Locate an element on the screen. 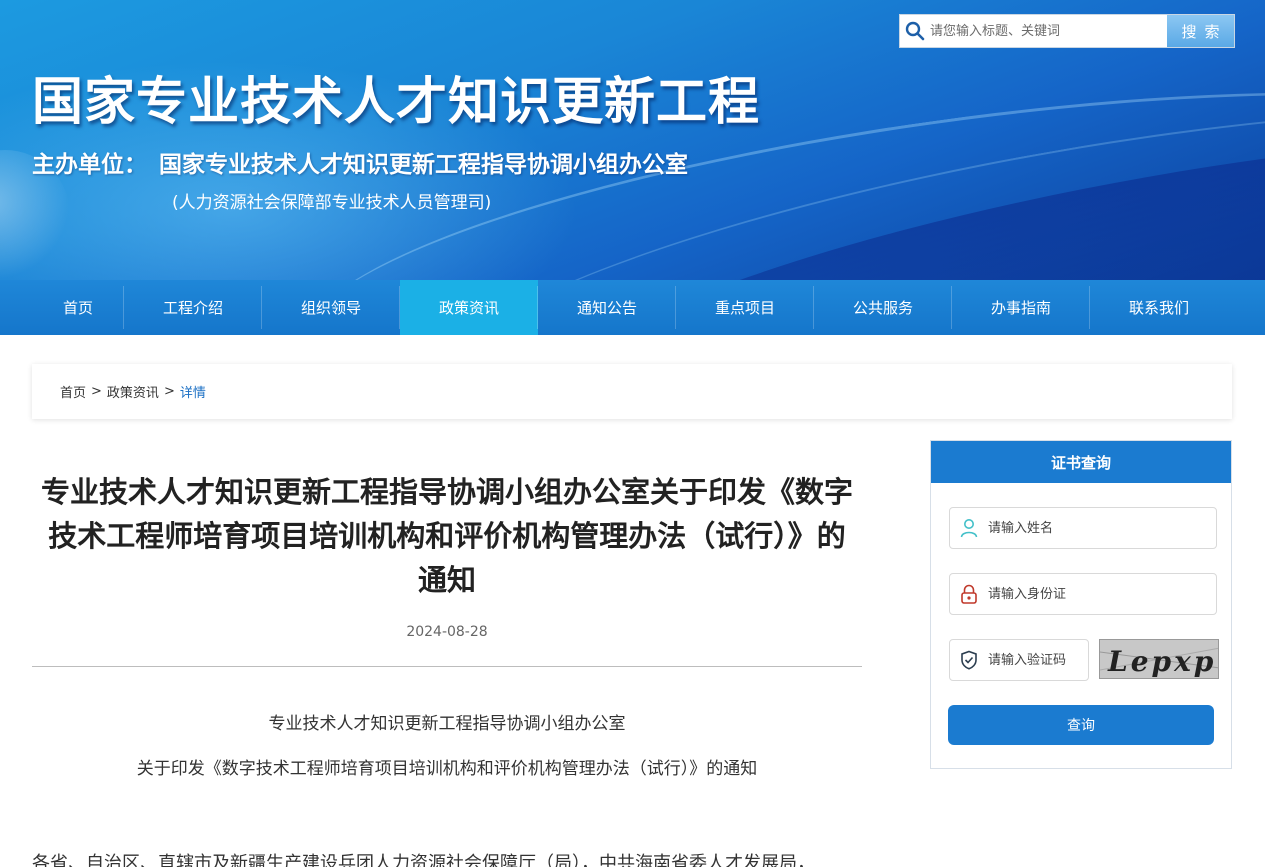 The width and height of the screenshot is (1265, 867). captcha-field is located at coordinates (1019, 660).